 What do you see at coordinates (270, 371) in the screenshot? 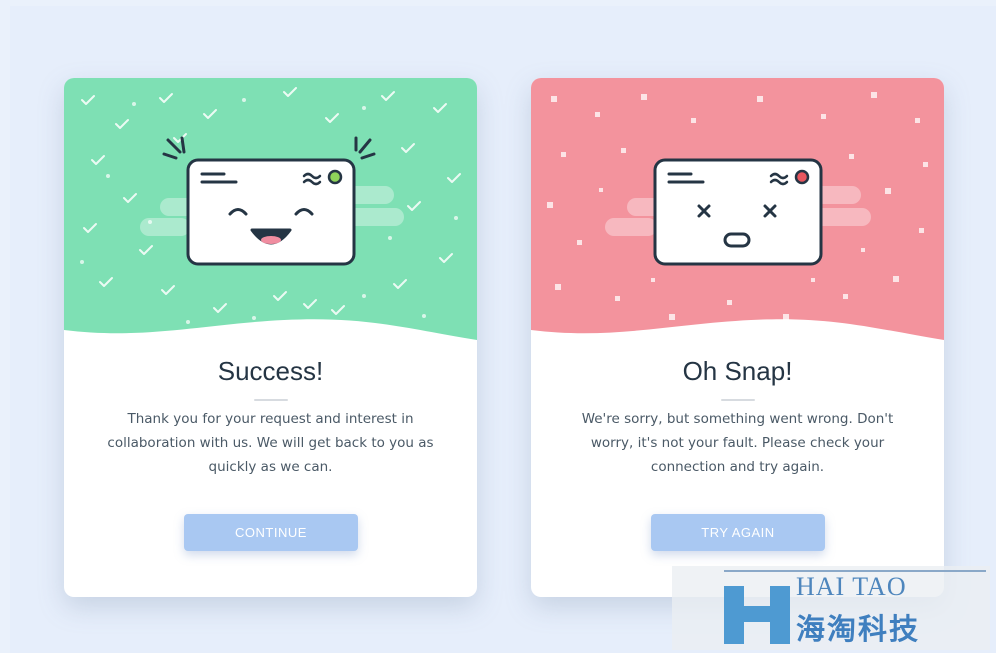
I see `success-title: Success!` at bounding box center [270, 371].